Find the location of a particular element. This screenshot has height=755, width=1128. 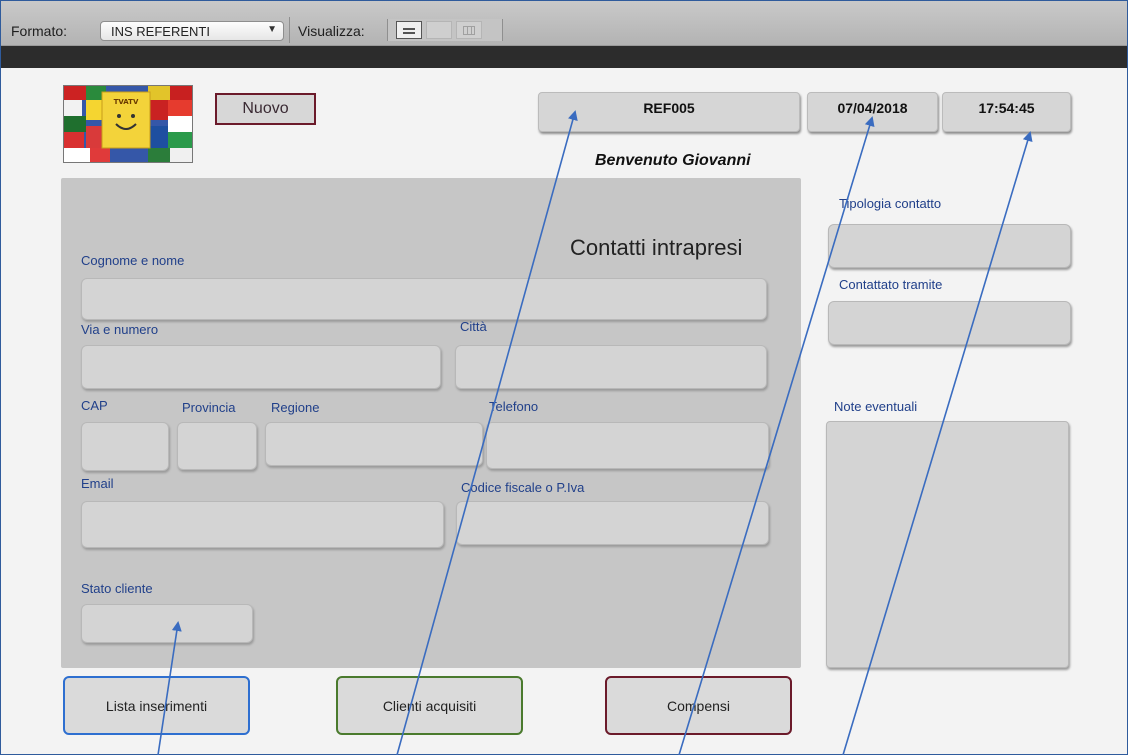

cap-field is located at coordinates (125, 446).